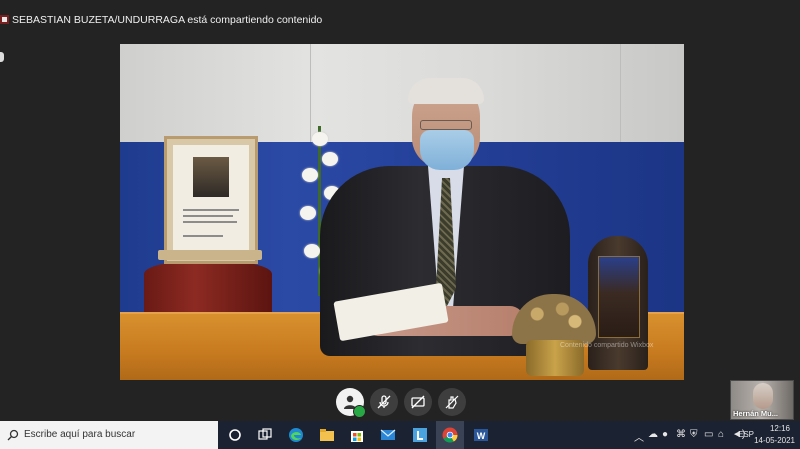  Describe the element at coordinates (746, 434) in the screenshot. I see `language-indicator: ESP` at that location.